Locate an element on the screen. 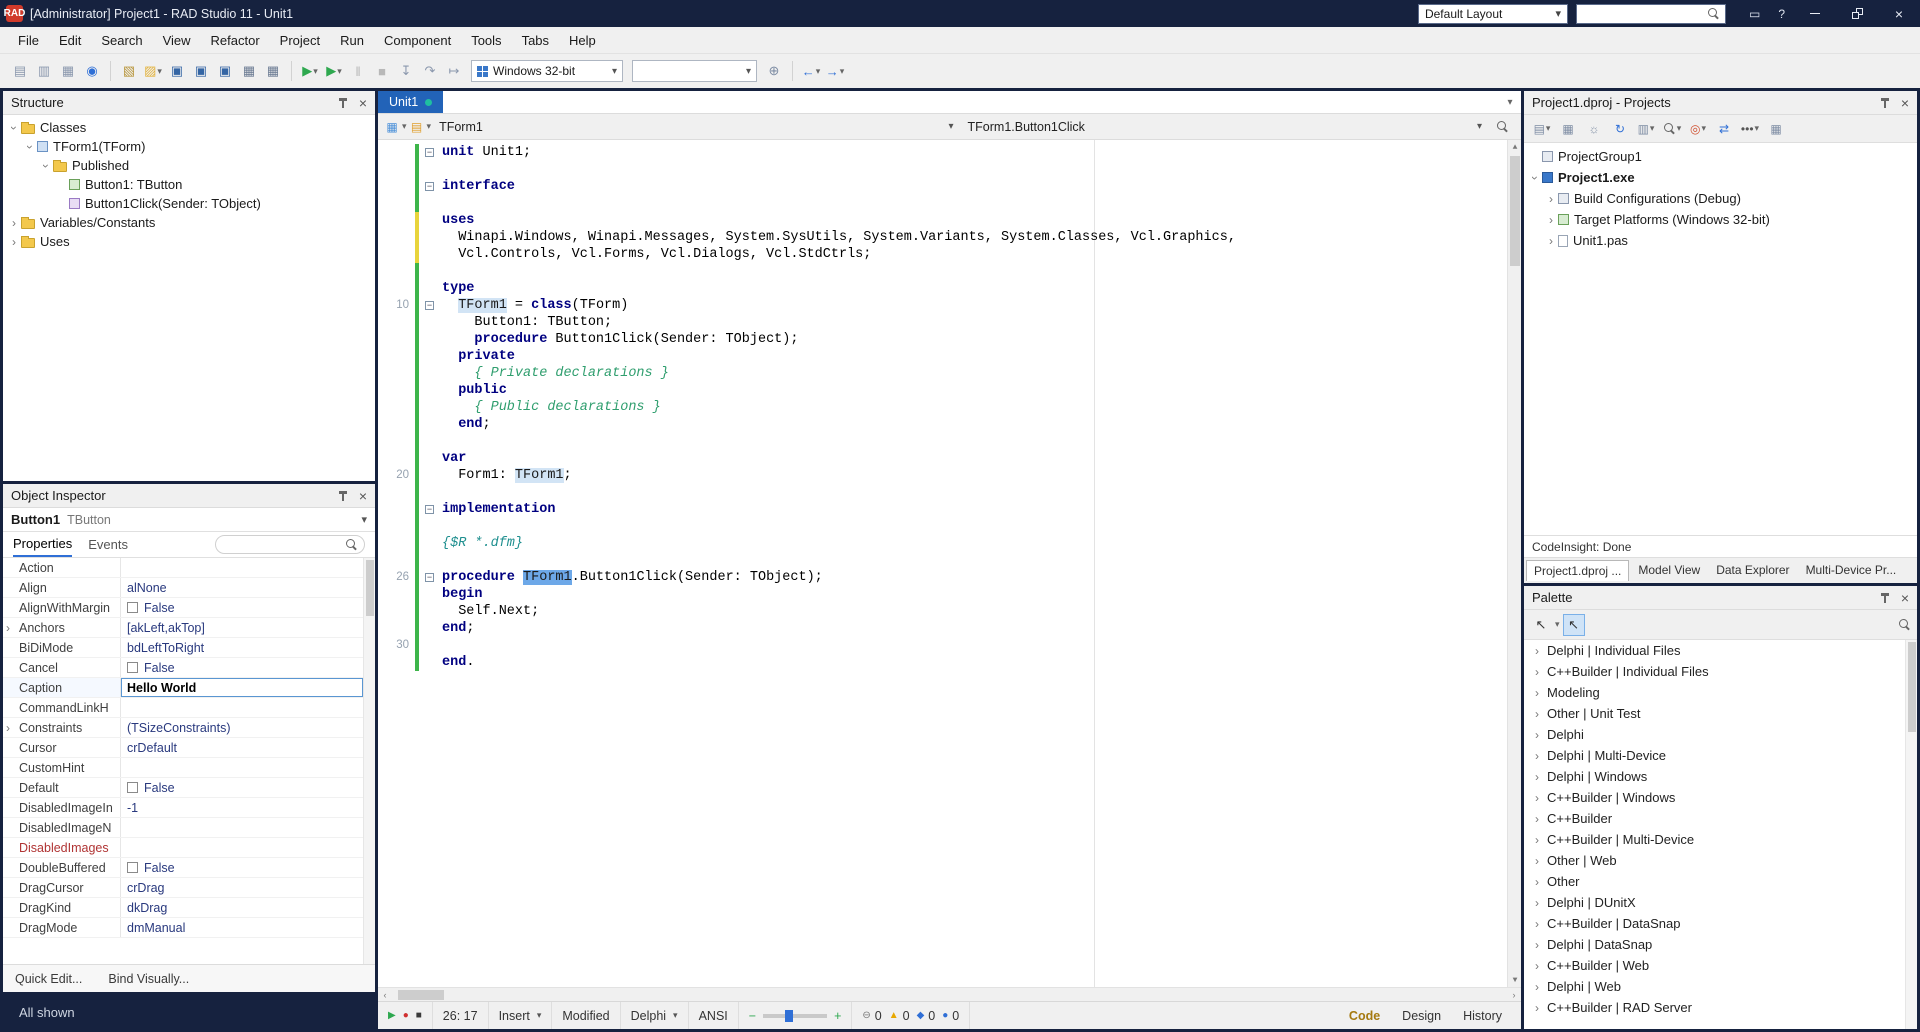 The height and width of the screenshot is (1032, 1920). code-line-24: {$R *.dfm} is located at coordinates (942, 543).